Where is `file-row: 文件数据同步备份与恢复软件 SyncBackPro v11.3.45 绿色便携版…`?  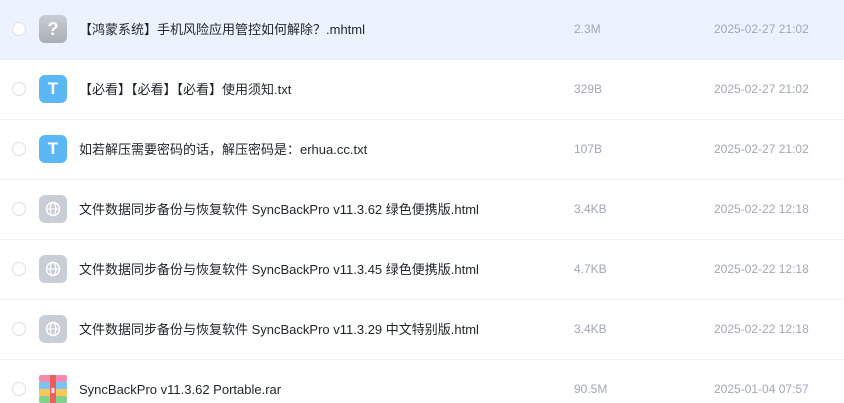 file-row: 文件数据同步备份与恢复软件 SyncBackPro v11.3.45 绿色便携版… is located at coordinates (422, 270).